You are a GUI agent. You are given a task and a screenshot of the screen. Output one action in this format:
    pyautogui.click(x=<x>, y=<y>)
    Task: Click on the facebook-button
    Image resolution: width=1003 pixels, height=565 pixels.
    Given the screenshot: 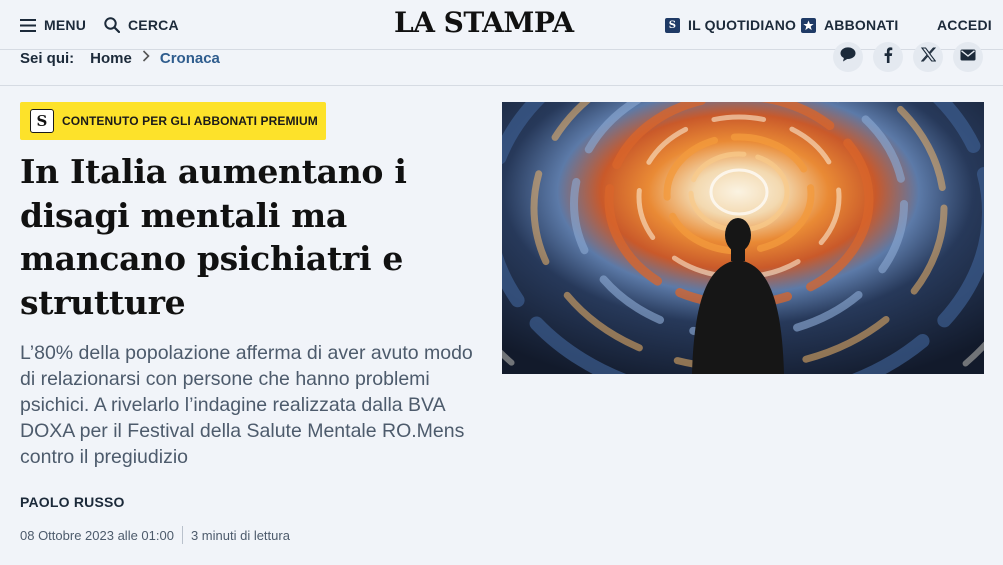 What is the action you would take?
    pyautogui.click(x=888, y=57)
    